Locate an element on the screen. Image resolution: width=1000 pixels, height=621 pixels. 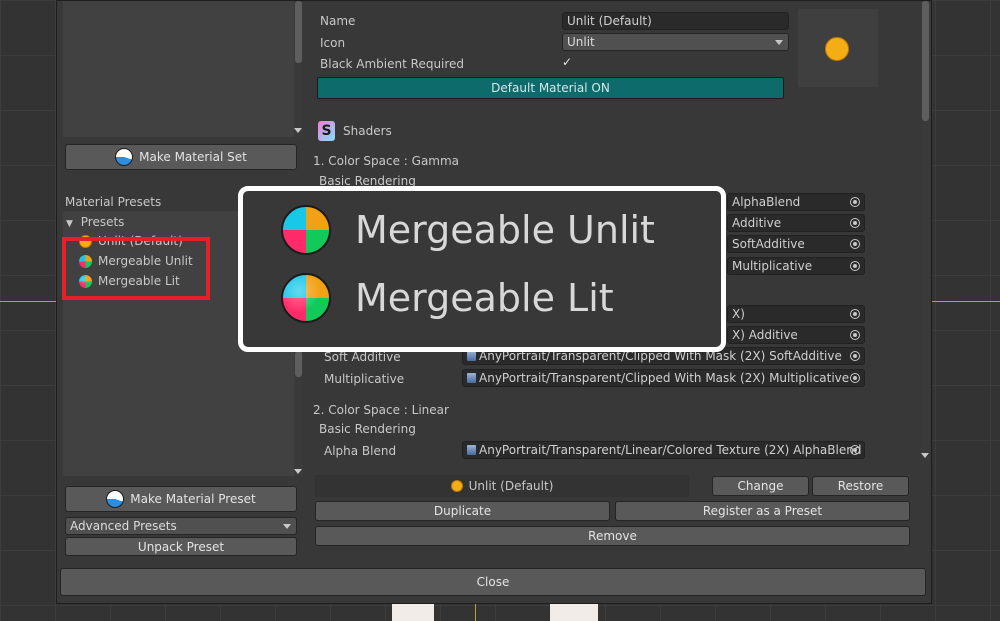
shader-list-scroll-thumb is located at coordinates (925, 61).